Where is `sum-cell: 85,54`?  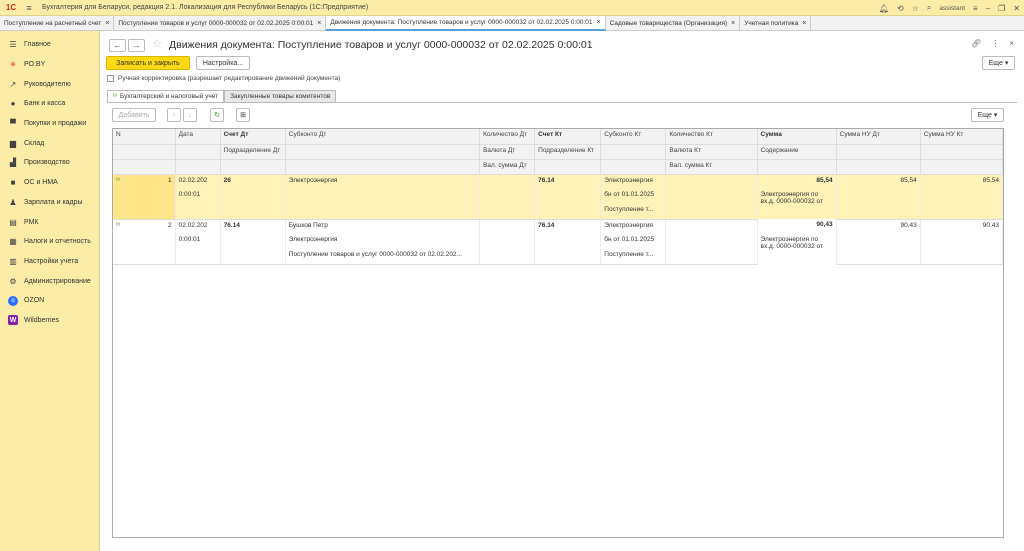 sum-cell: 85,54 is located at coordinates (797, 181).